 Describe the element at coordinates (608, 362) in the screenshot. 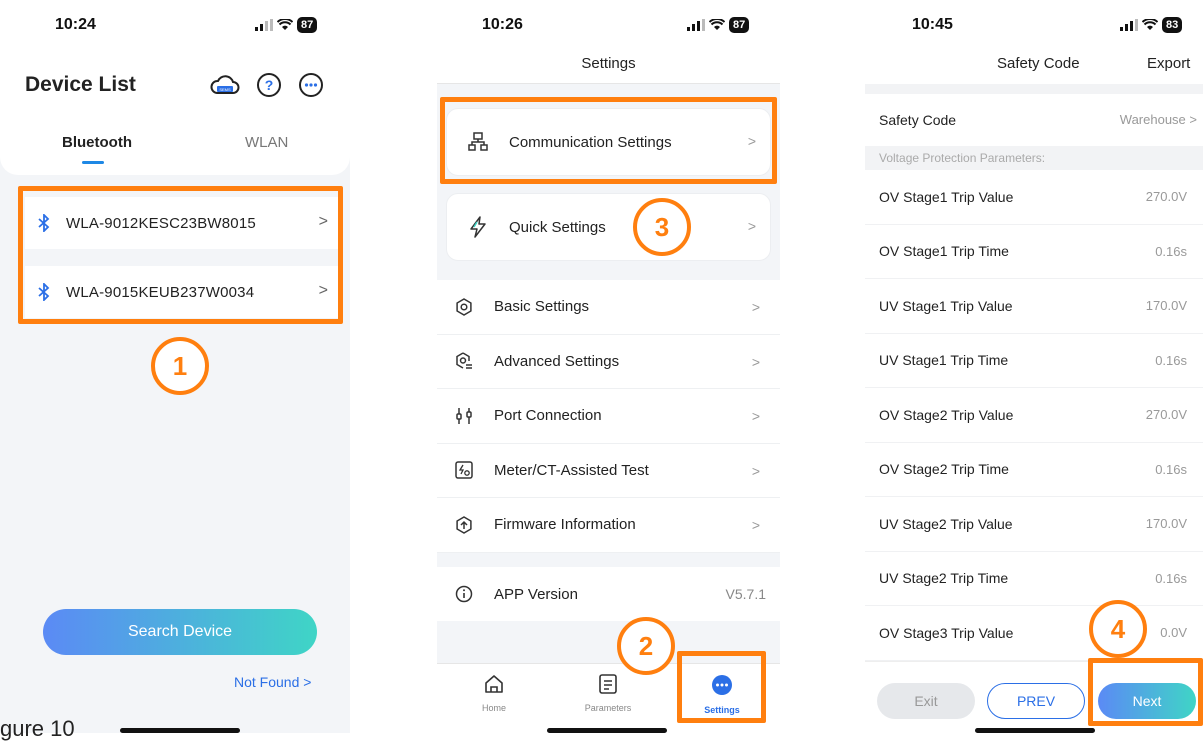

I see `advanced-settings-item: Advanced Settings >` at that location.